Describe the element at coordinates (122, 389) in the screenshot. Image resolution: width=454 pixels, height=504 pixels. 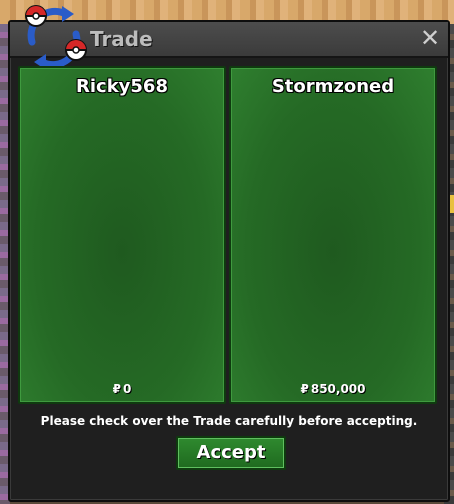
I see `money-offer: ₽0` at that location.